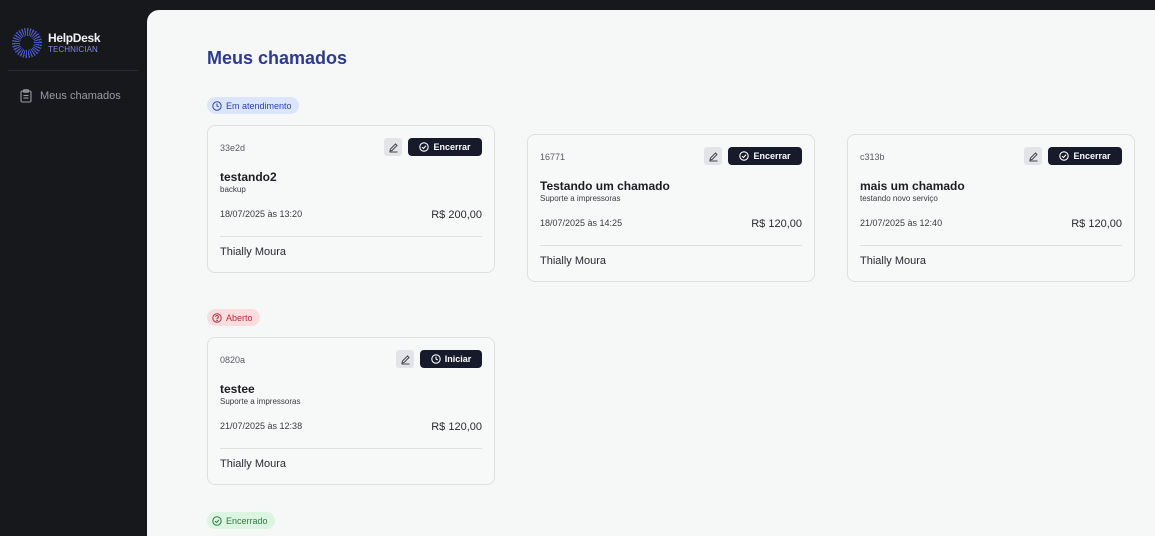  Describe the element at coordinates (901, 223) in the screenshot. I see `ticket-datetime: 21/07/2025 às 12:40` at that location.